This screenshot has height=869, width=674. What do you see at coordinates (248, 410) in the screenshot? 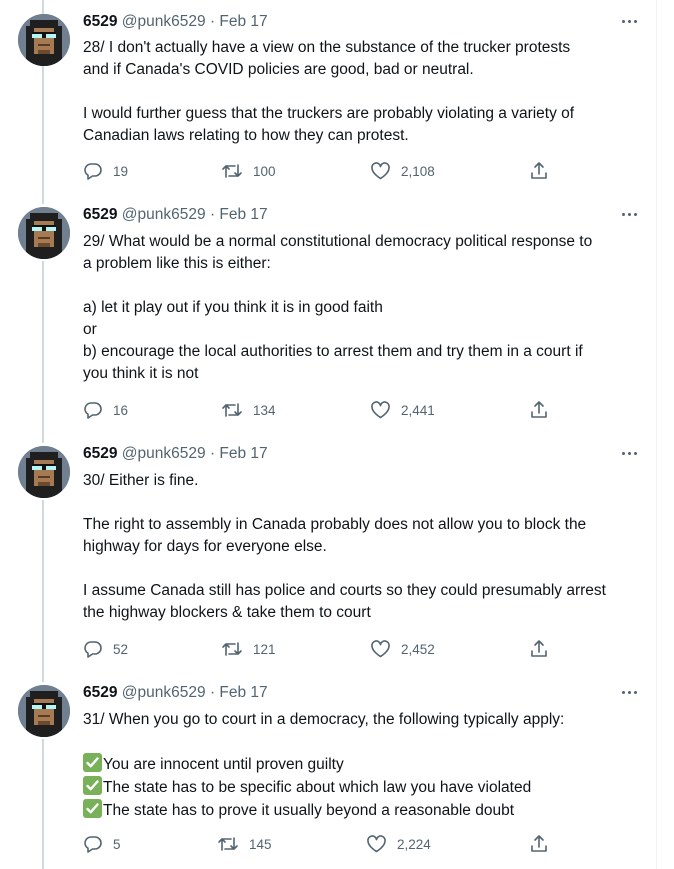
I see `retweet-button: 134` at bounding box center [248, 410].